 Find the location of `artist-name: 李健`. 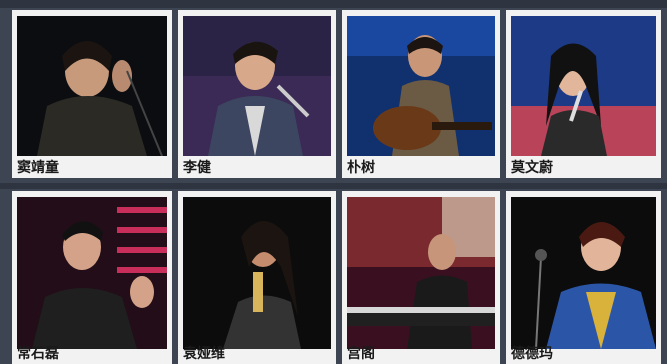

artist-name: 李健 is located at coordinates (197, 168).